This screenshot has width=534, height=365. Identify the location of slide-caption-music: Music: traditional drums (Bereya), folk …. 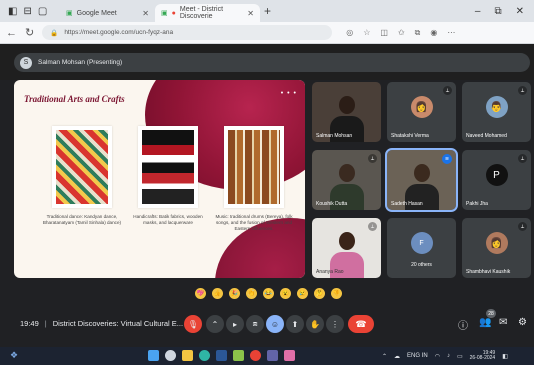
(254, 222).